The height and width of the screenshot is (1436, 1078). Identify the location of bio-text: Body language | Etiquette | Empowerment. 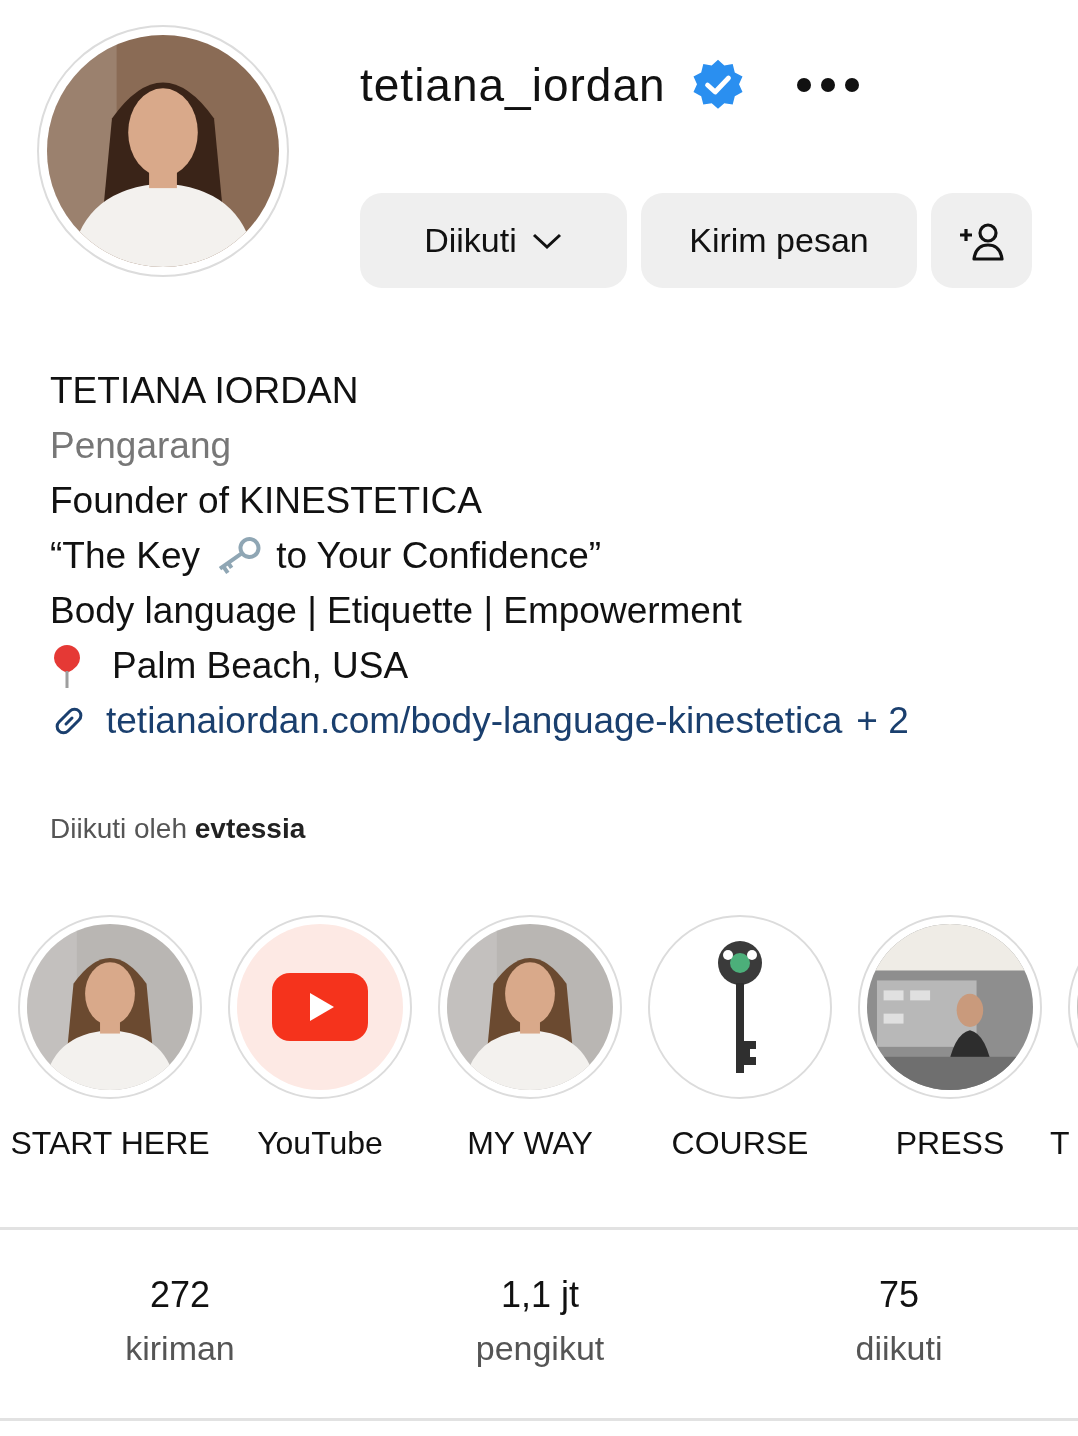
(396, 611).